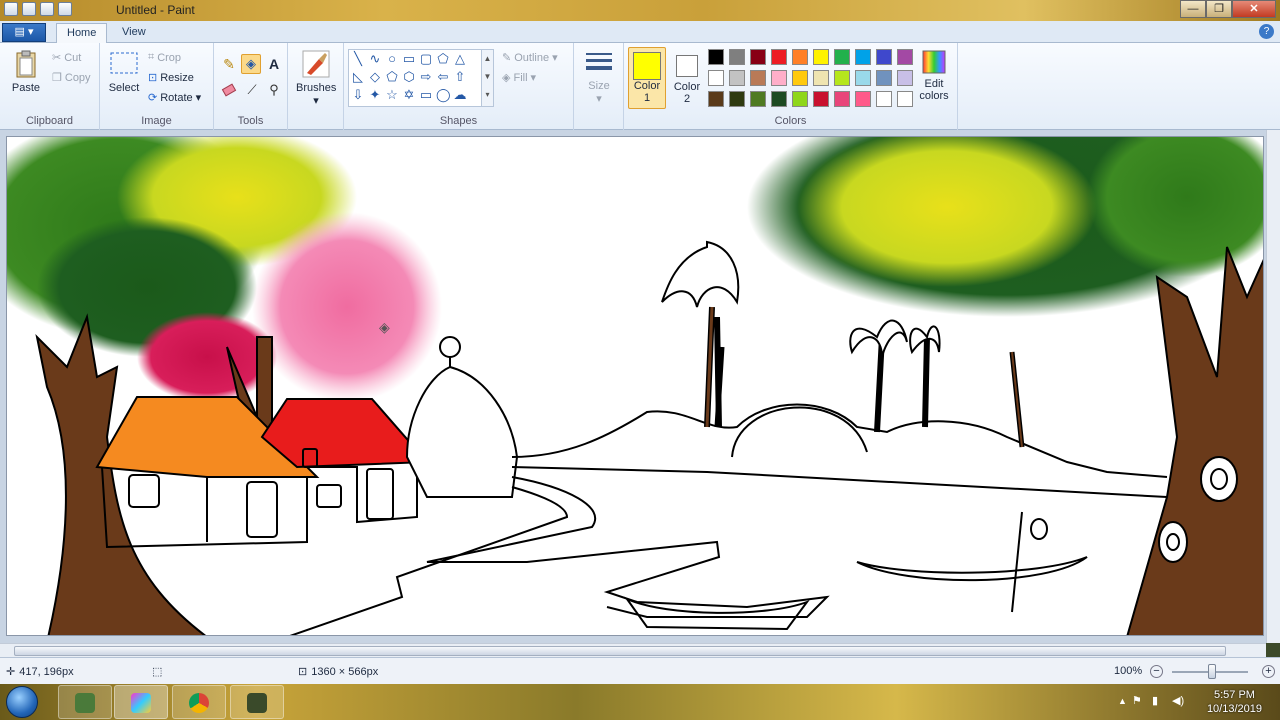 The image size is (1280, 720). I want to click on undo-icon, so click(47, 9).